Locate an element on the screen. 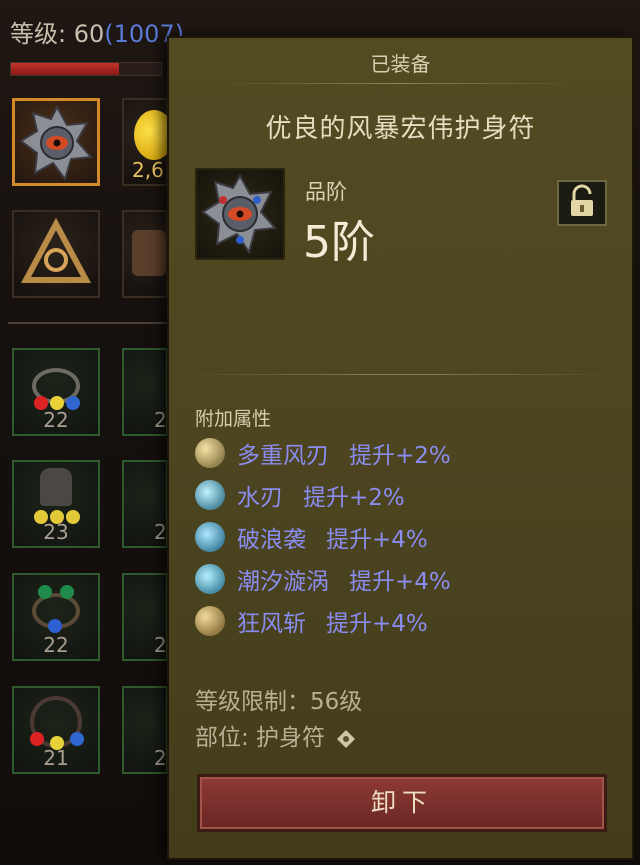  slot-info: 部位: 护身符 is located at coordinates (275, 735).